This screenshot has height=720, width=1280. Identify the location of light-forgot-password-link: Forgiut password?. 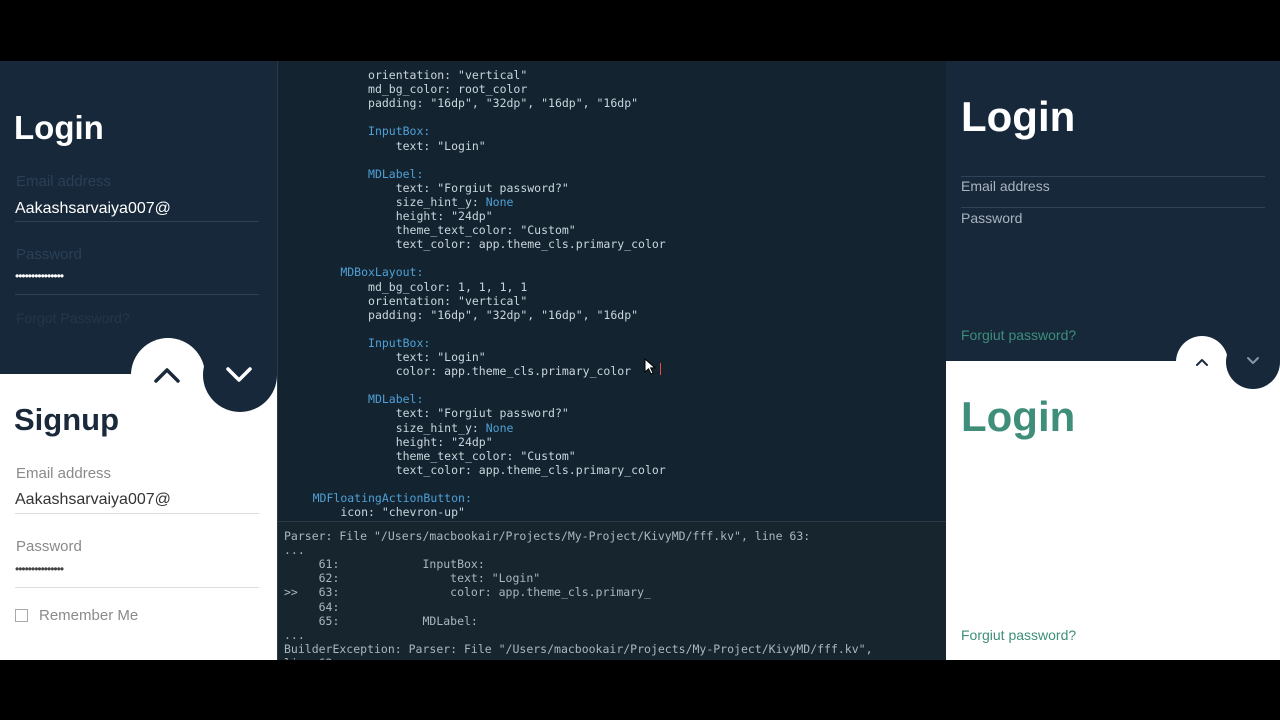
(1018, 635).